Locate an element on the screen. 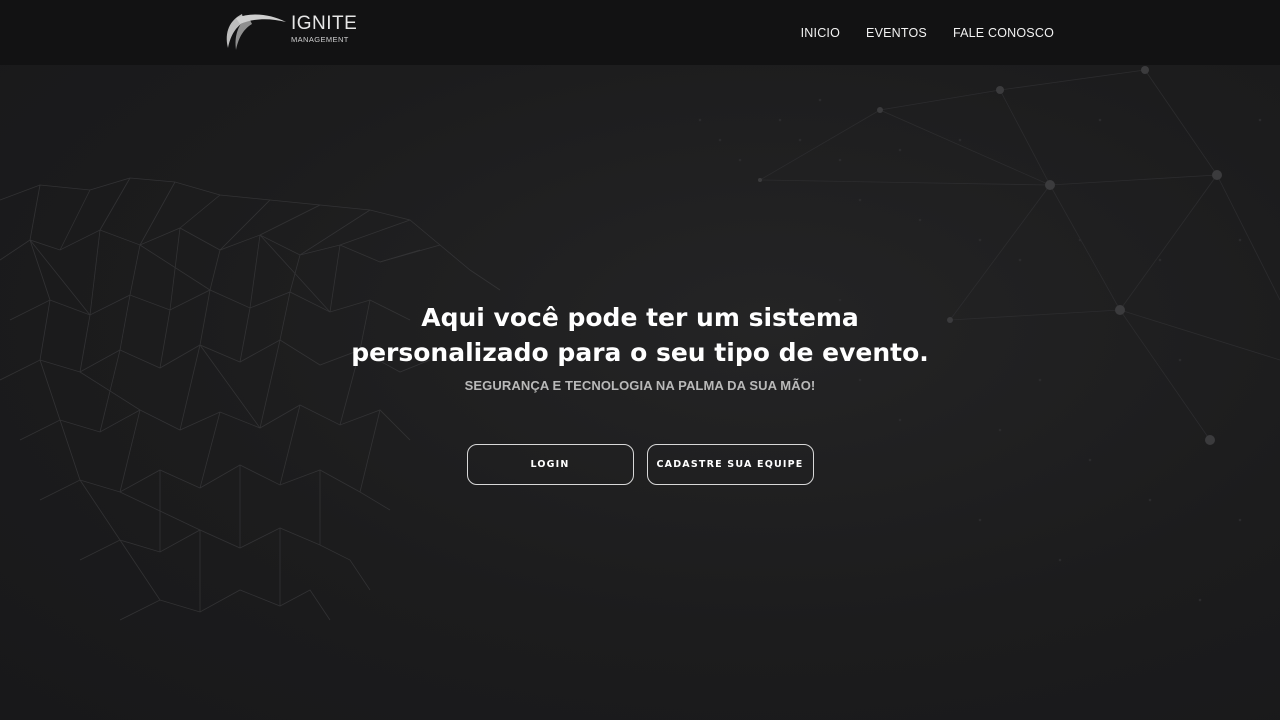 The image size is (1280, 720). hero-actions: LOGIN CADASTRE SUA EQUIPE is located at coordinates (640, 464).